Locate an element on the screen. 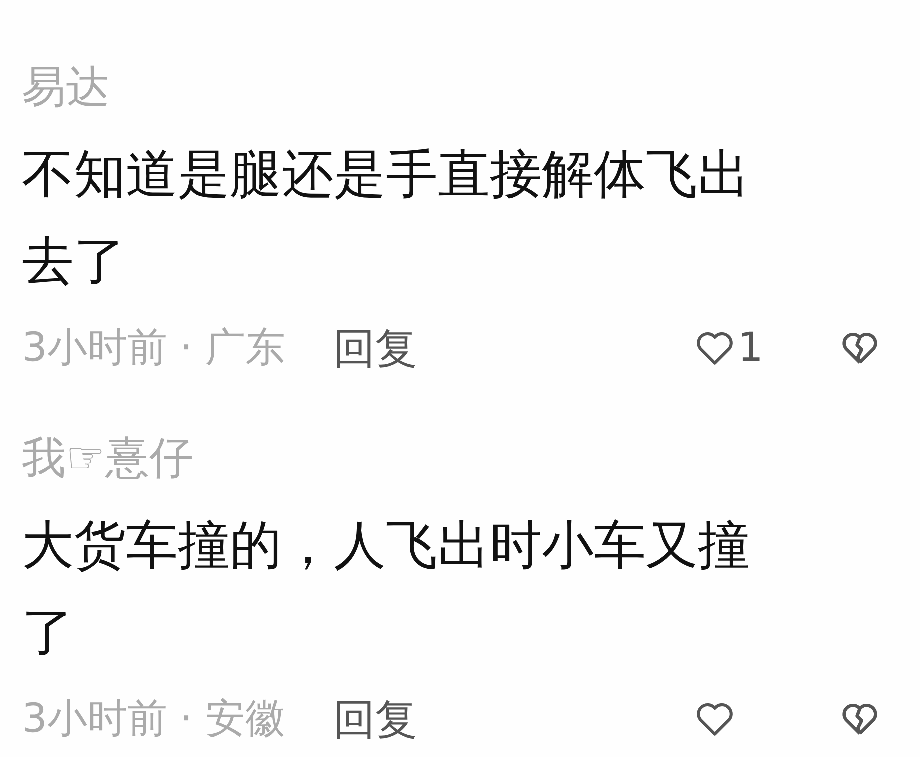  like-count: 1 is located at coordinates (751, 348).